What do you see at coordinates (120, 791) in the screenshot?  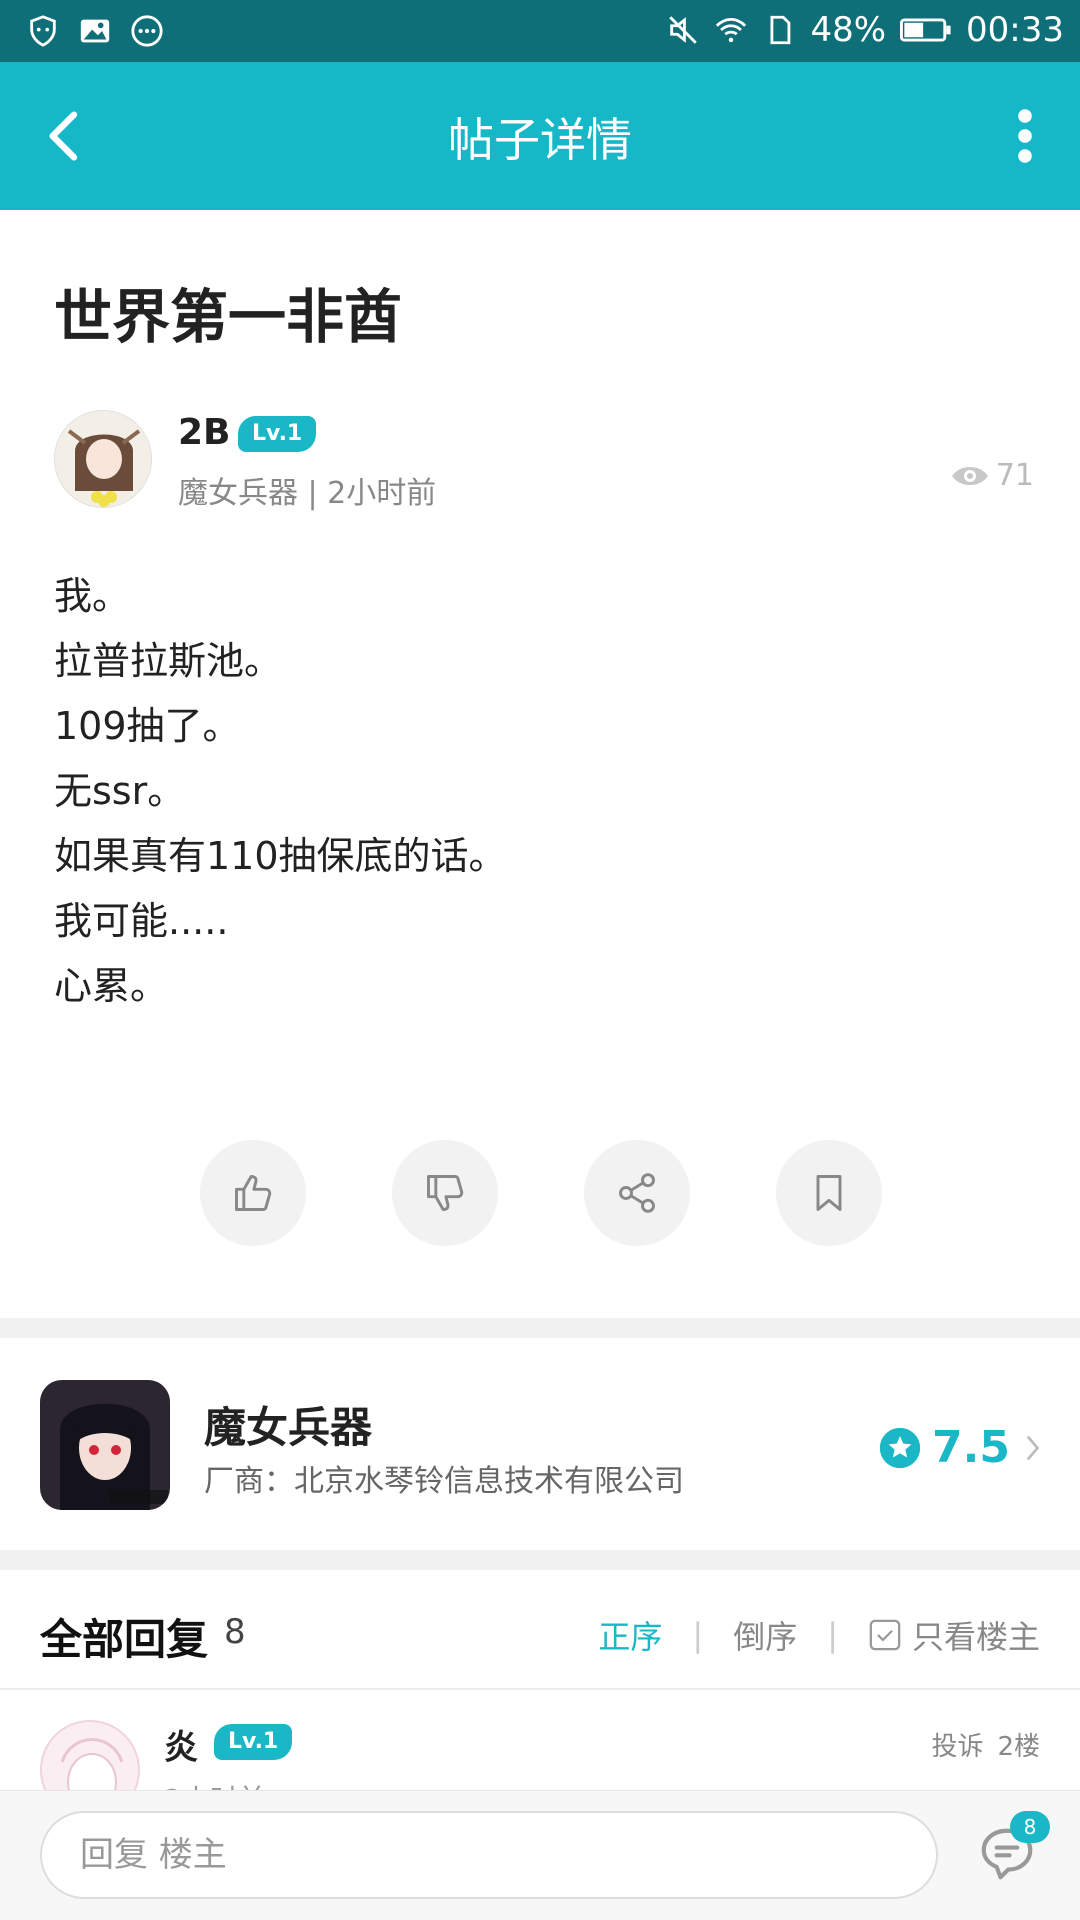 I see `content-line: 无ssr。` at bounding box center [120, 791].